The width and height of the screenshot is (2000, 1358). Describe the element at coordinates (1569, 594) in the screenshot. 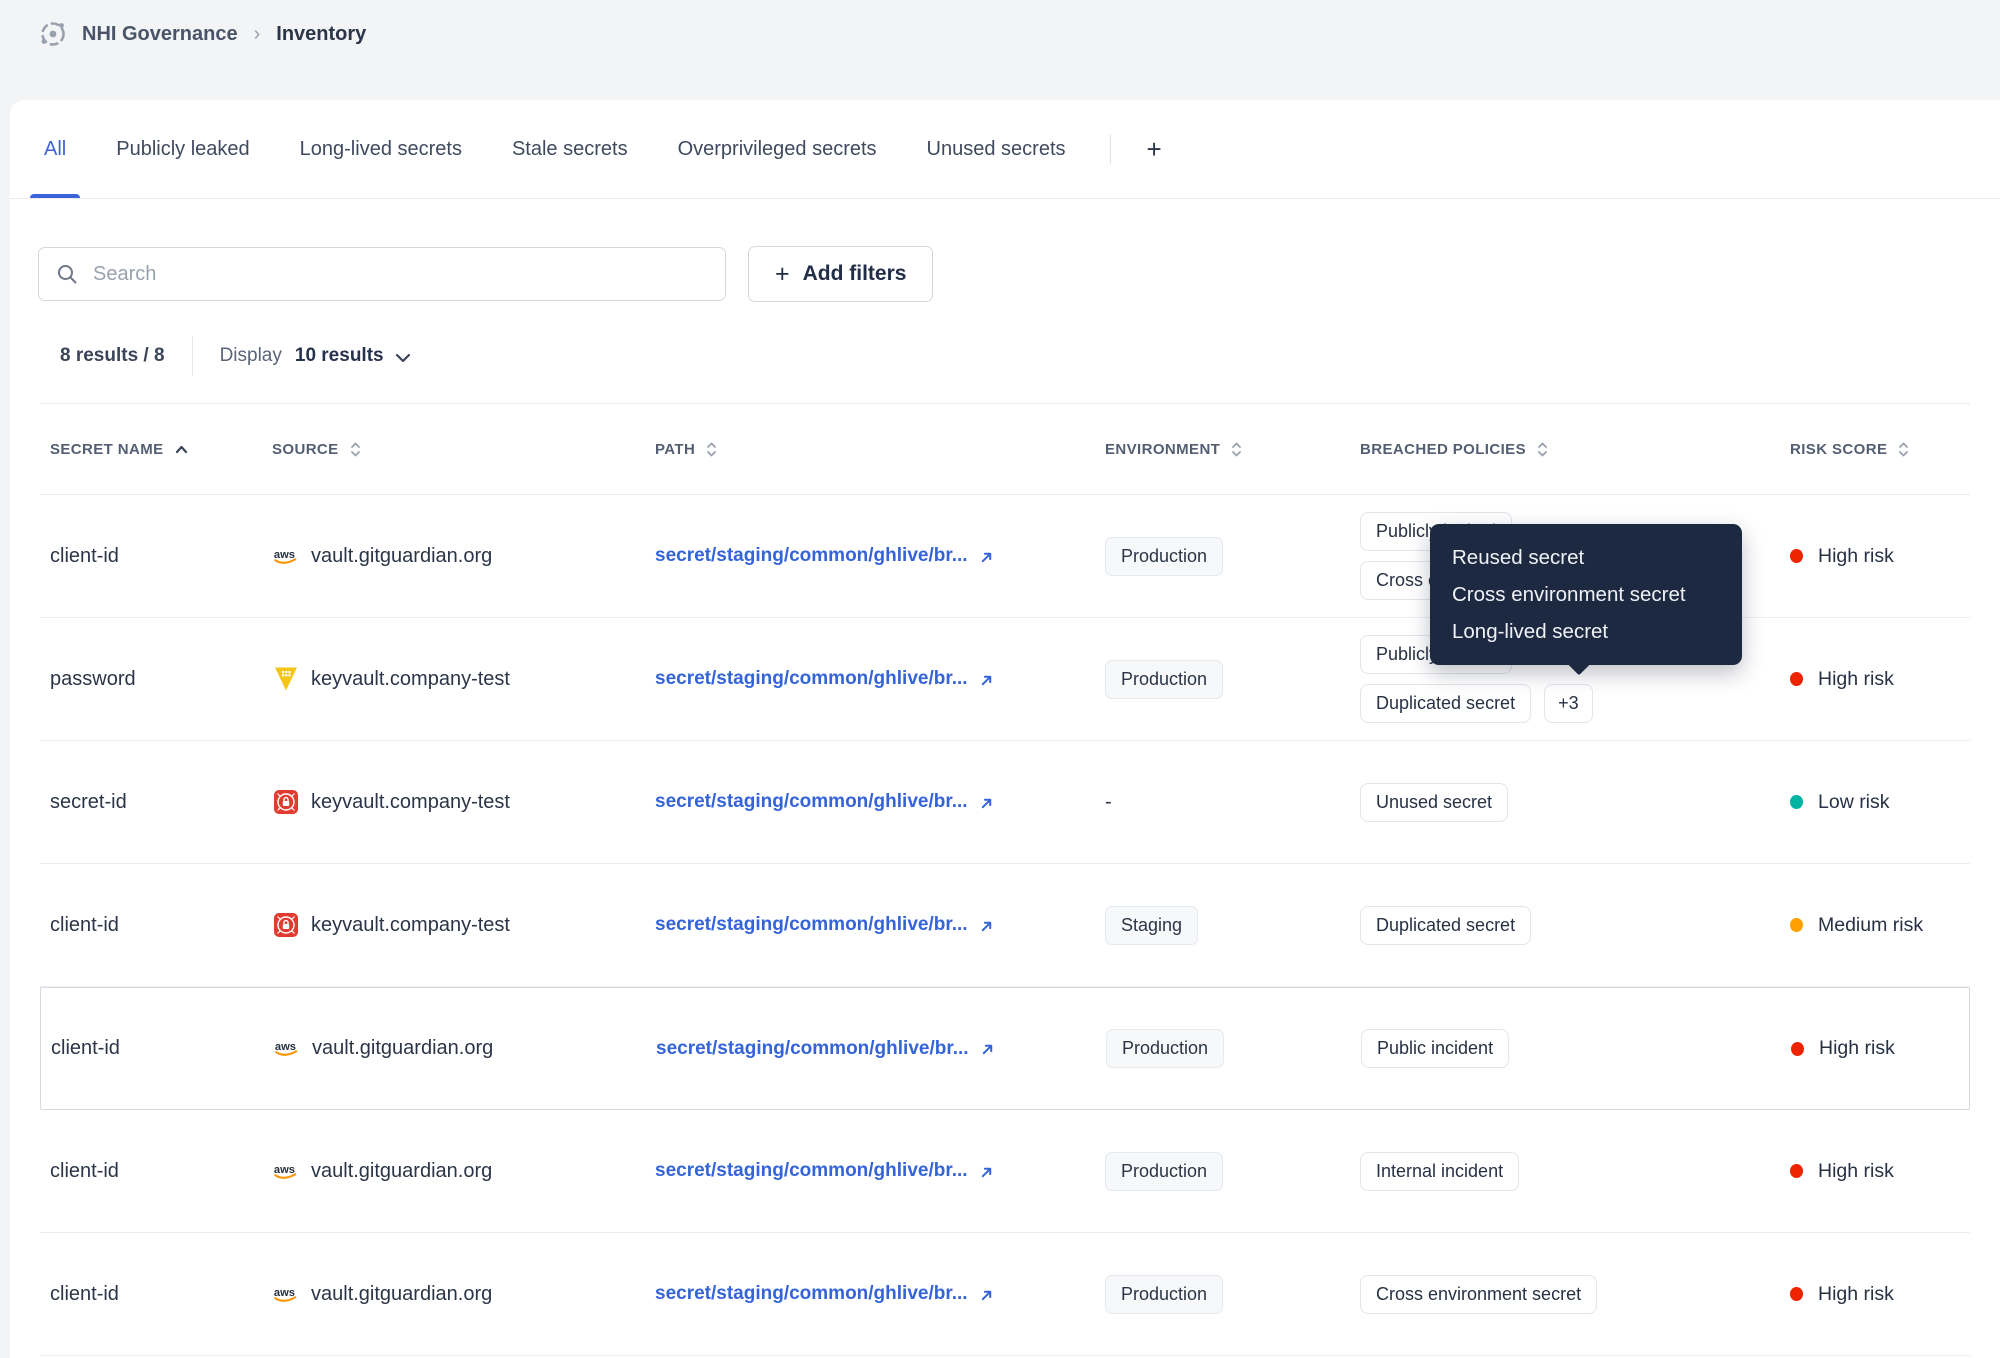

I see `tooltip-policy-line: Cross environment secret` at that location.